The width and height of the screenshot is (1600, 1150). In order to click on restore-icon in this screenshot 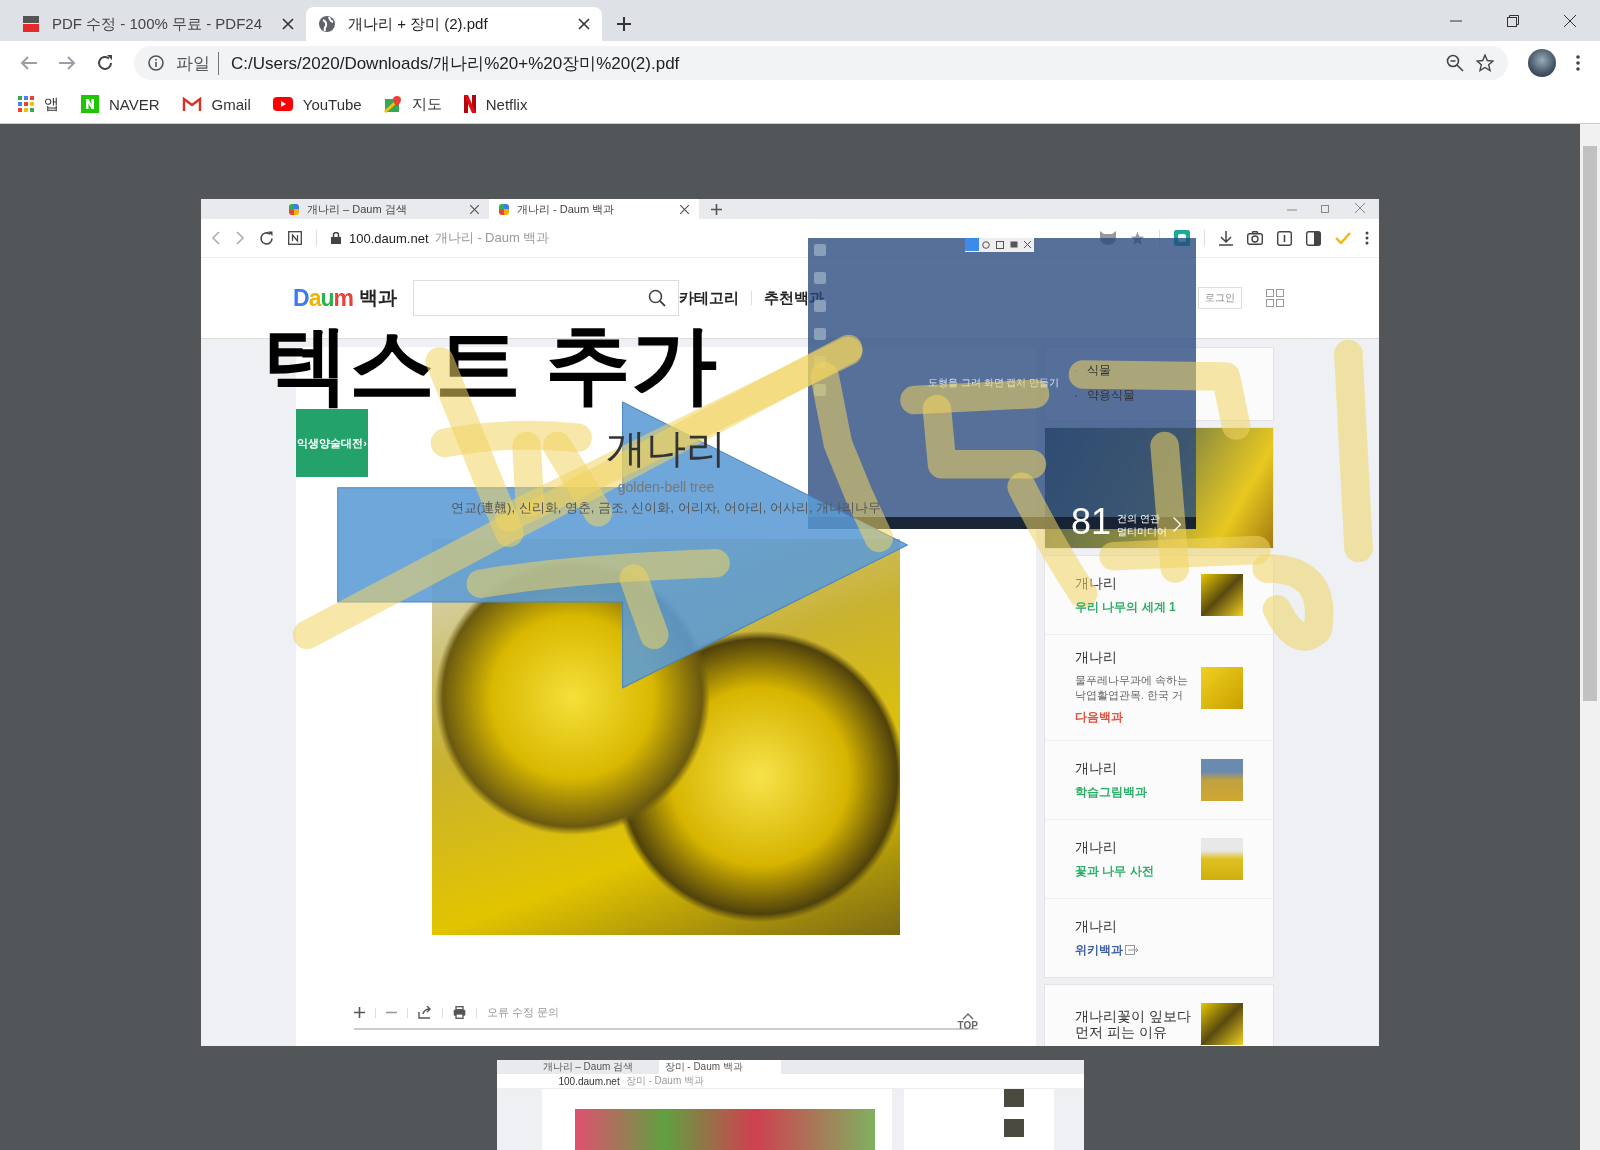, I will do `click(1513, 21)`.